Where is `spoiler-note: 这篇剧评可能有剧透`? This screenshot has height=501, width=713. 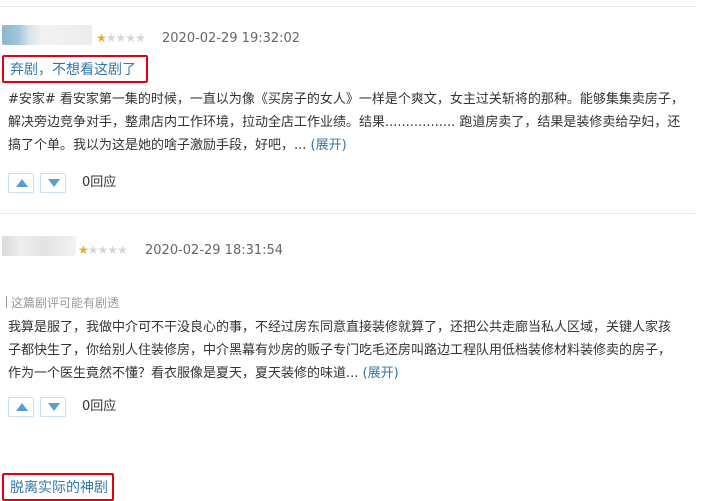
spoiler-note: 这篇剧评可能有剧透 is located at coordinates (62, 303).